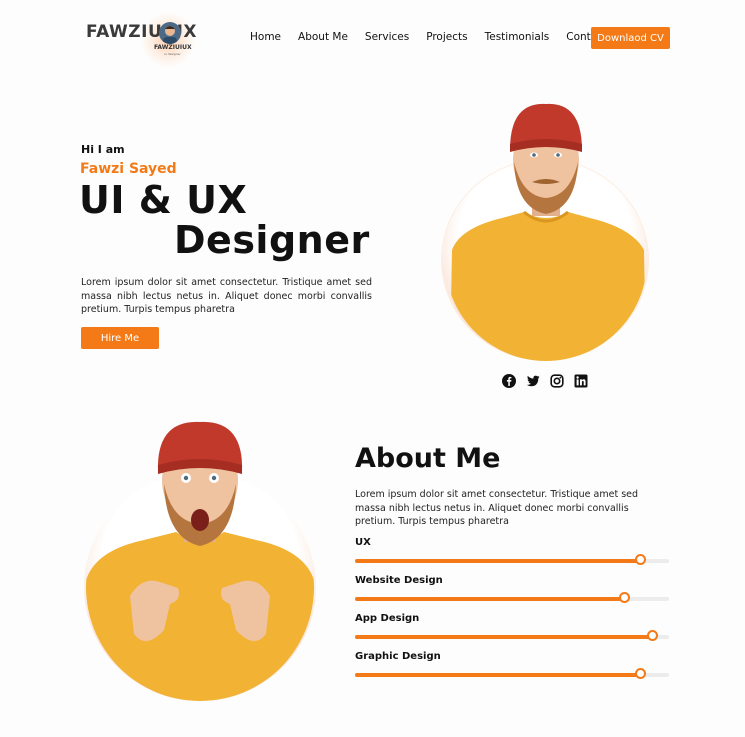  What do you see at coordinates (272, 240) in the screenshot?
I see `hero-title-line2: Designer` at bounding box center [272, 240].